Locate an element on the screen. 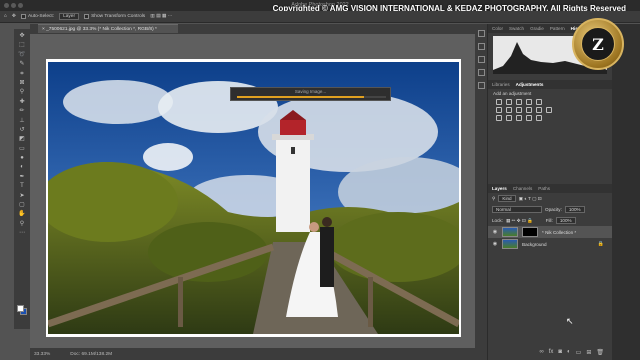 This screenshot has height=360, width=640. path-select-icon: ➤ is located at coordinates (22, 196).